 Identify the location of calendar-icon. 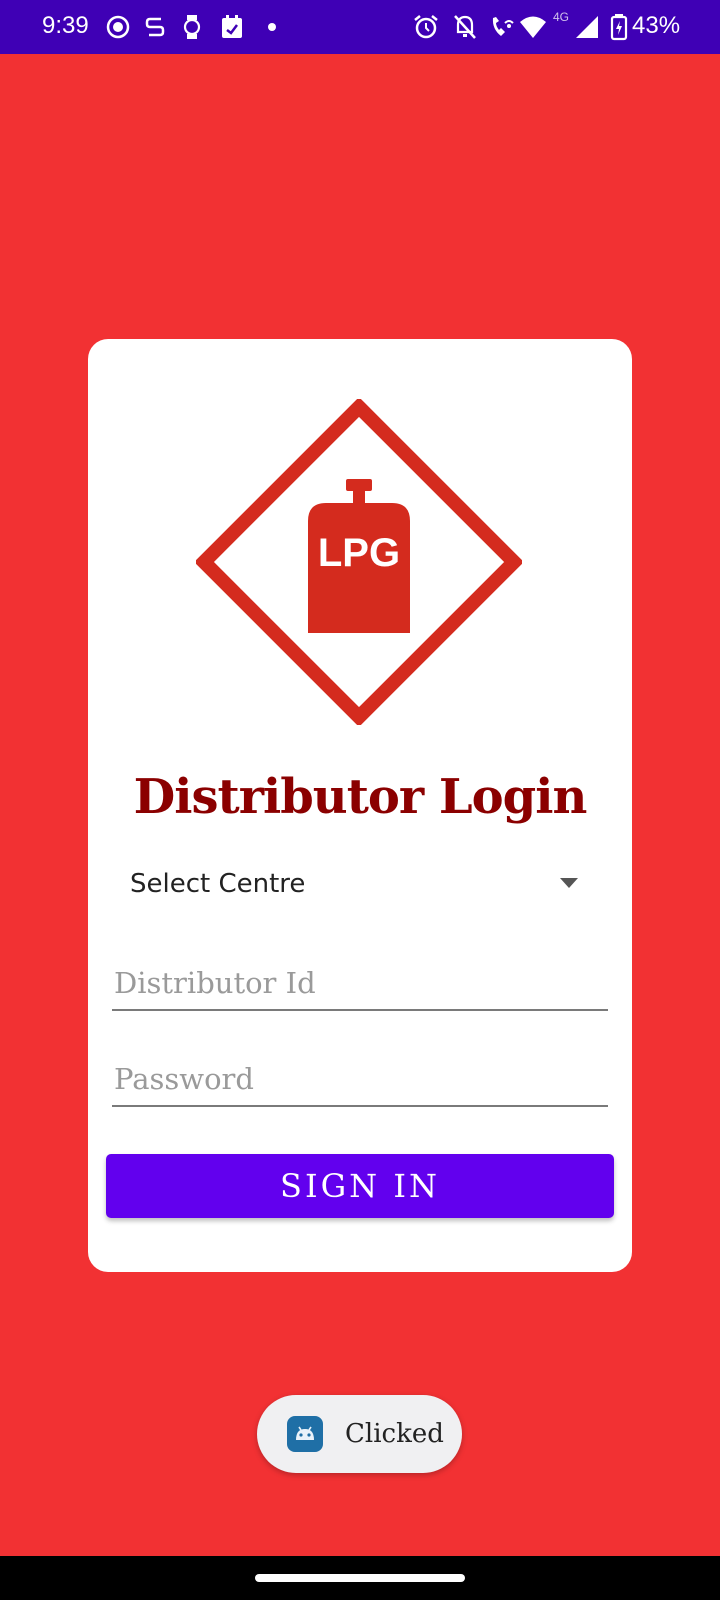
(232, 26).